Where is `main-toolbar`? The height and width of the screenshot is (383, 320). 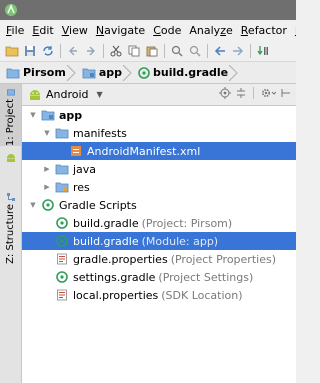
main-toolbar is located at coordinates (148, 51).